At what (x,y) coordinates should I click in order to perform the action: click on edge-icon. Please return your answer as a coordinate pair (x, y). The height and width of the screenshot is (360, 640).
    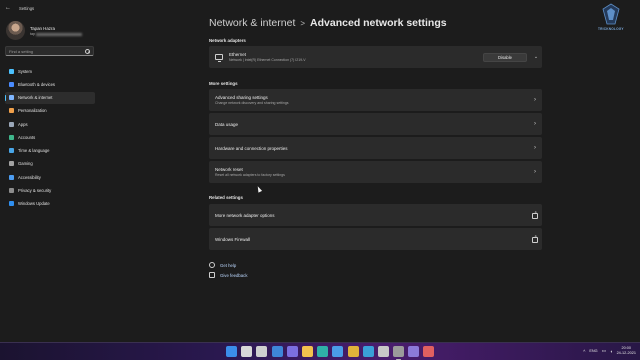
    Looking at the image, I should click on (323, 351).